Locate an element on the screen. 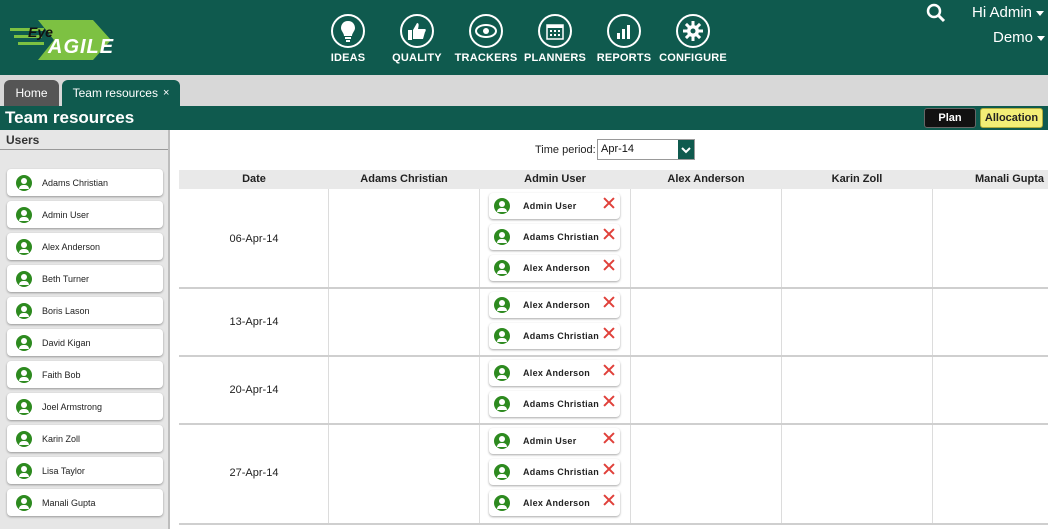 Image resolution: width=1048 pixels, height=529 pixels. user-name: Manali Gupta is located at coordinates (69, 502).